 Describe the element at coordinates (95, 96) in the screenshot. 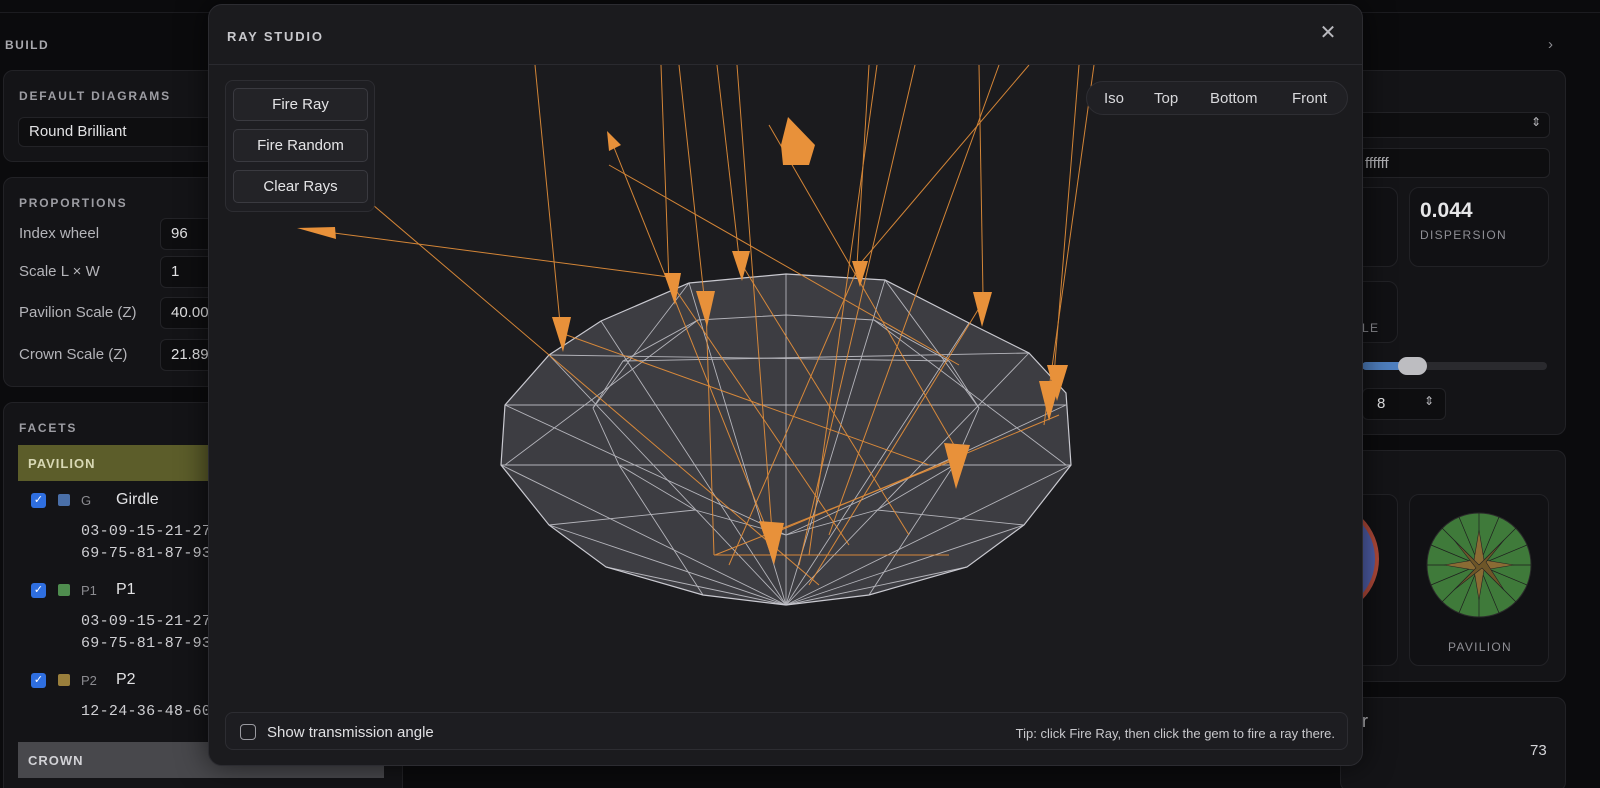

I see `default-diagrams-title: DEFAULT DIAGRAMS` at that location.